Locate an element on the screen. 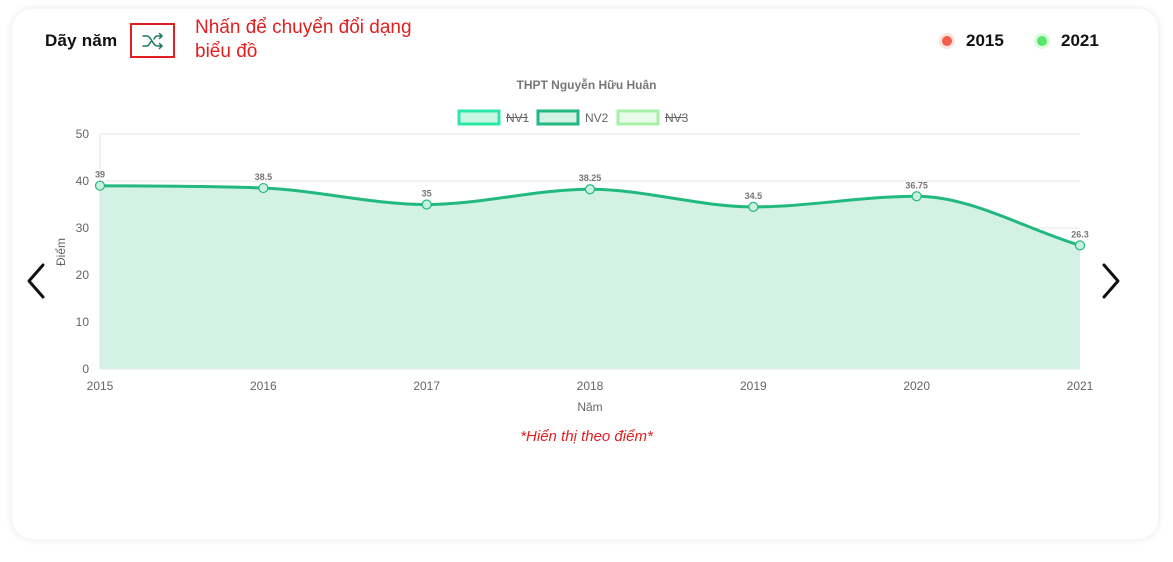 The image size is (1173, 562). legend-year-end: 2021 is located at coordinates (1068, 41).